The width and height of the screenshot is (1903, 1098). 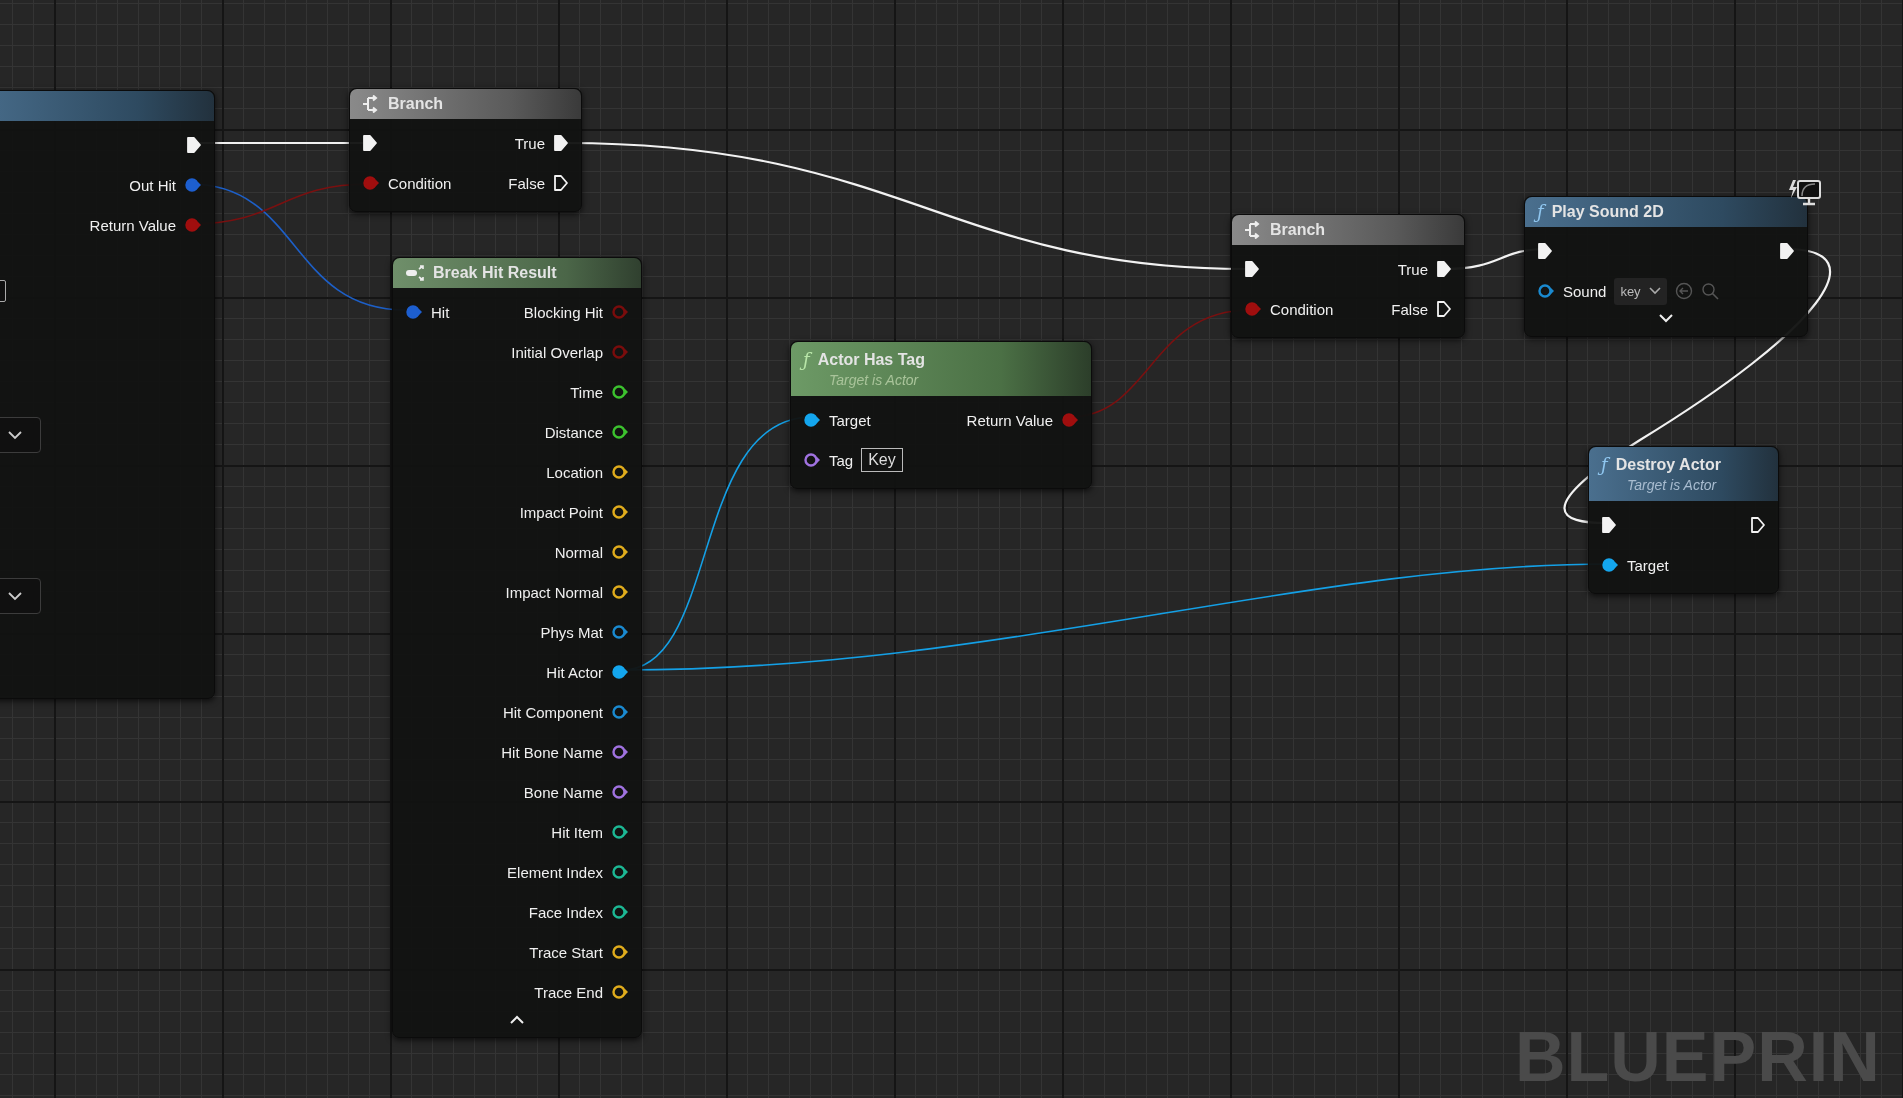 I want to click on pin-label: Impact Point, so click(x=561, y=512).